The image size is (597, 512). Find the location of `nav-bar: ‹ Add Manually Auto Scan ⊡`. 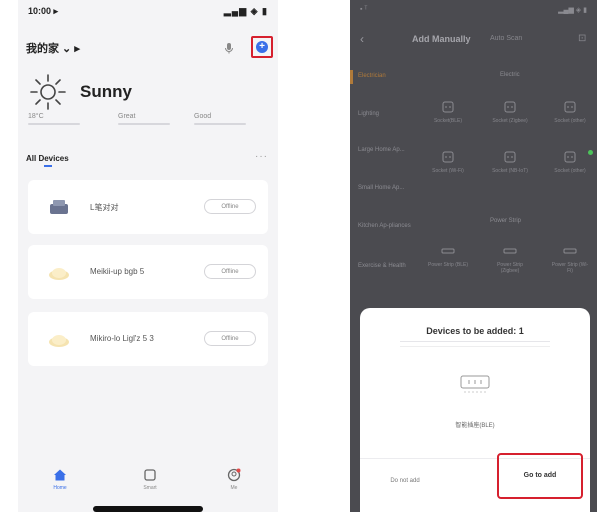

nav-bar: ‹ Add Manually Auto Scan ⊡ is located at coordinates (473, 40).